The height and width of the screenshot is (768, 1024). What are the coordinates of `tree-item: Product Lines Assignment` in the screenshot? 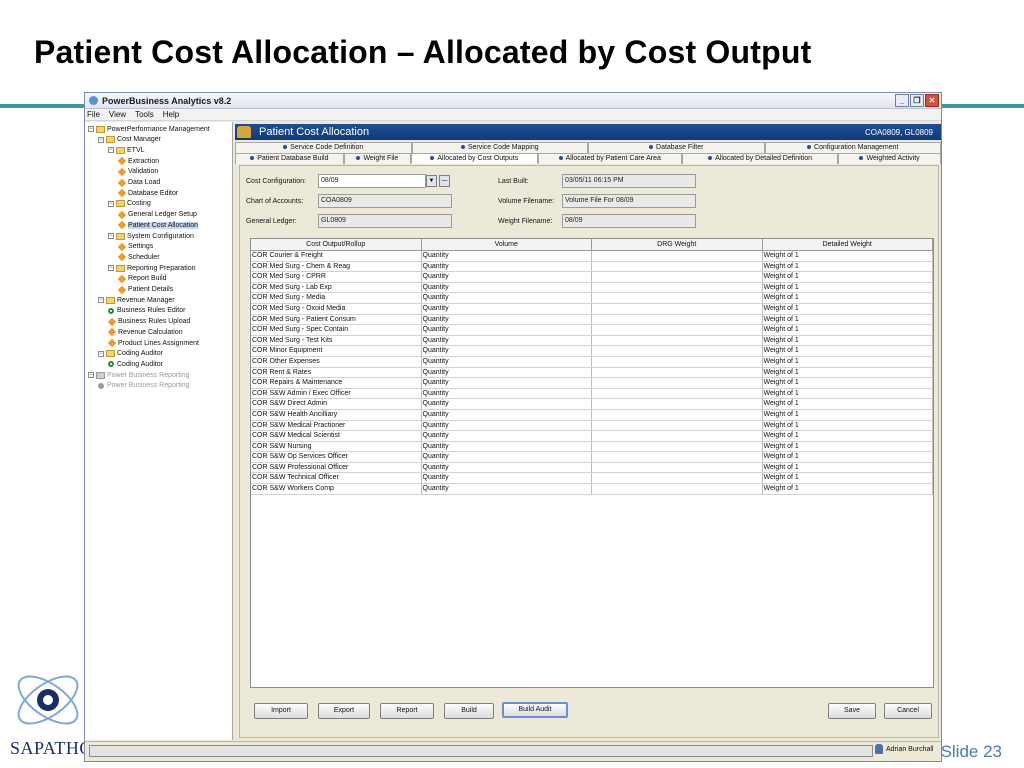 It's located at (153, 343).